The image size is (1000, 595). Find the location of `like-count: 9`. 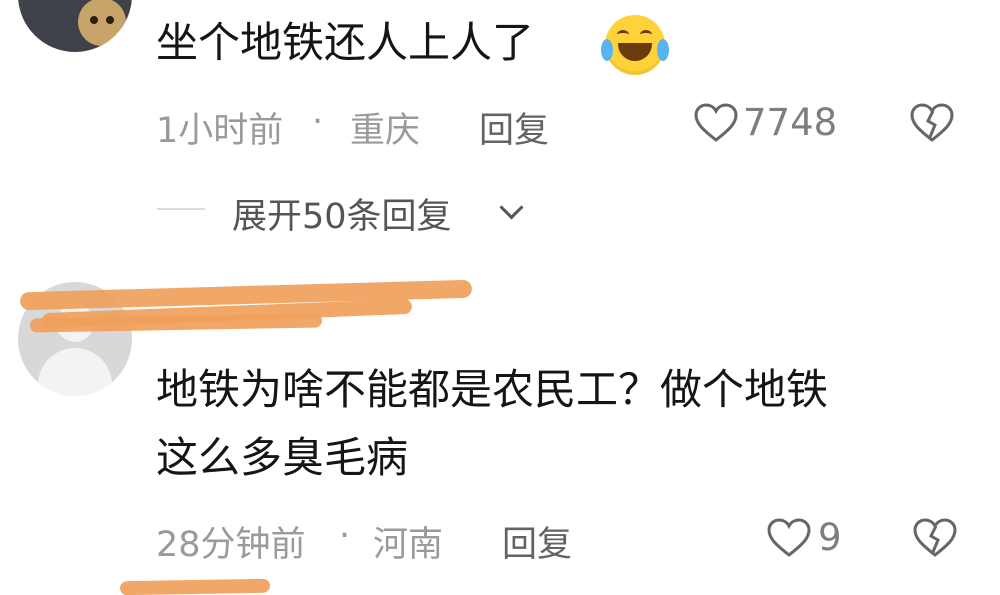

like-count: 9 is located at coordinates (830, 537).